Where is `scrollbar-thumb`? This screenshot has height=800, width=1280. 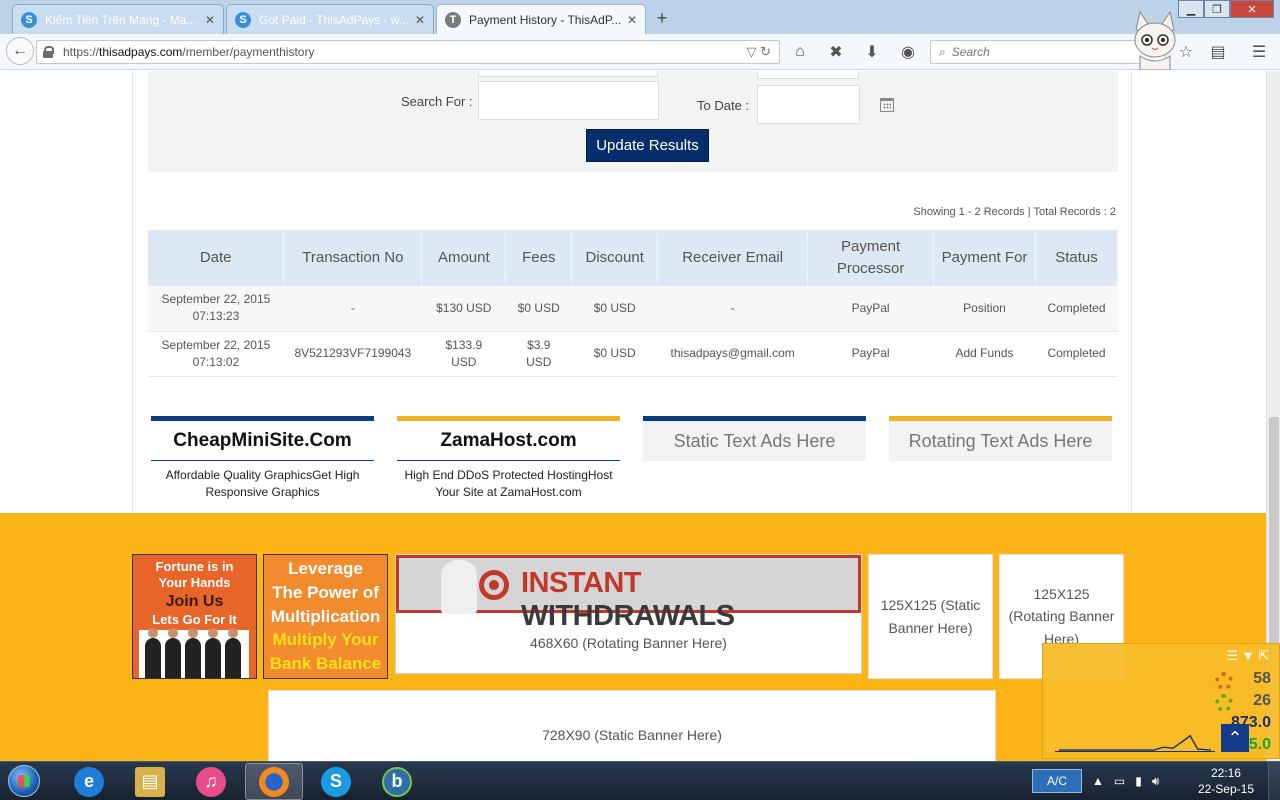
scrollbar-thumb is located at coordinates (1274, 547).